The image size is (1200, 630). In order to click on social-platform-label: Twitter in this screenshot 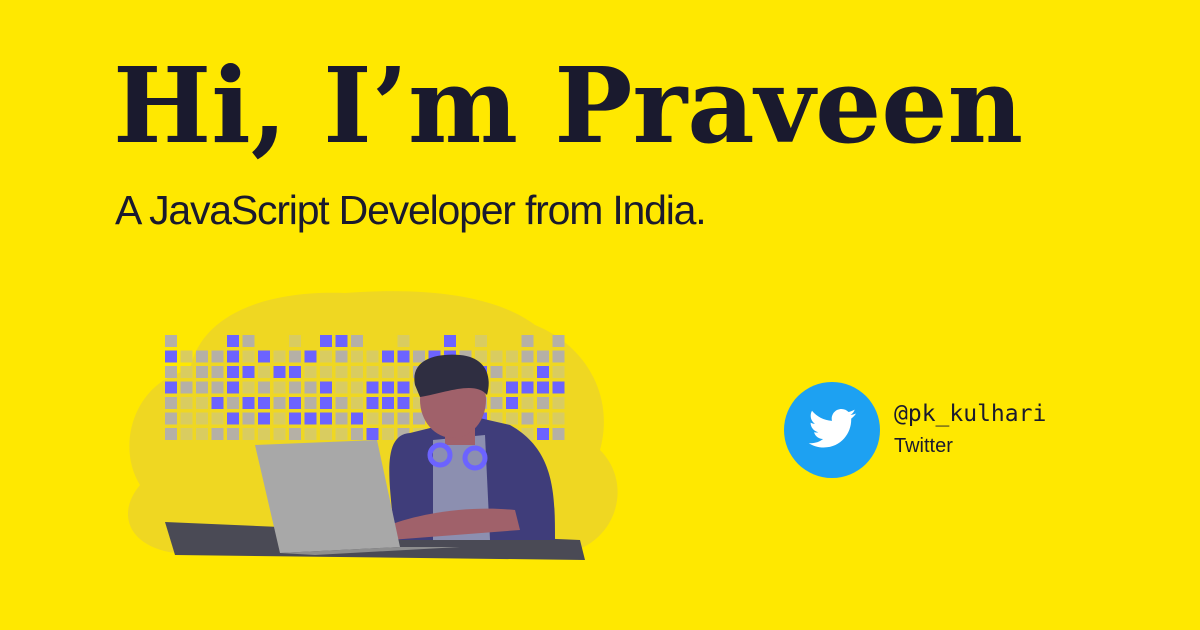, I will do `click(923, 445)`.